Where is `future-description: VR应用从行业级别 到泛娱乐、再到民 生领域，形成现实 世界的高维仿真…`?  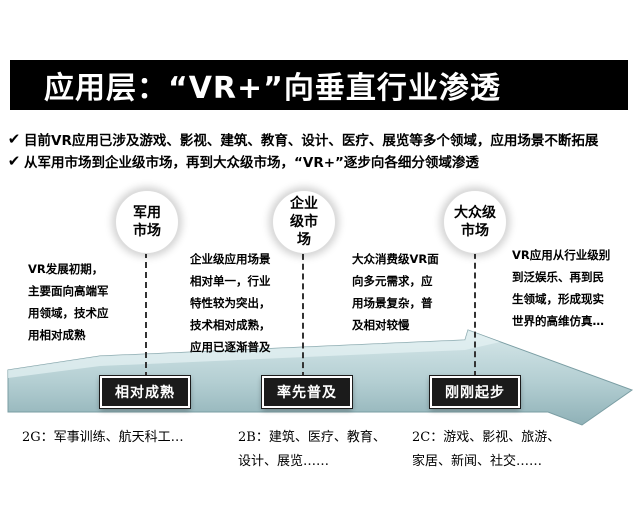
future-description: VR应用从行业级别 到泛娱乐、再到民 生领域，形成现实 世界的高维仿真… is located at coordinates (561, 288).